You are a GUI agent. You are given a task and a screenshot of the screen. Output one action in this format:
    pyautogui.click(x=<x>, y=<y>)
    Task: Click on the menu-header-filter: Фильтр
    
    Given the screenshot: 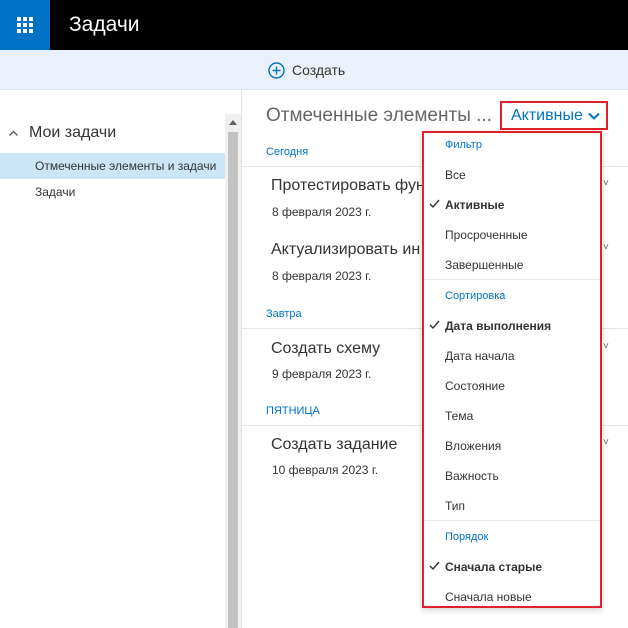 What is the action you would take?
    pyautogui.click(x=463, y=145)
    